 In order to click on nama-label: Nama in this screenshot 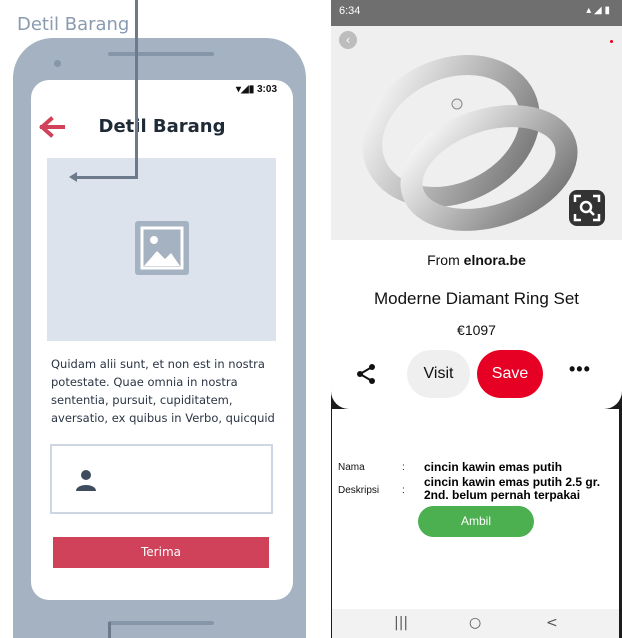, I will do `click(351, 467)`.